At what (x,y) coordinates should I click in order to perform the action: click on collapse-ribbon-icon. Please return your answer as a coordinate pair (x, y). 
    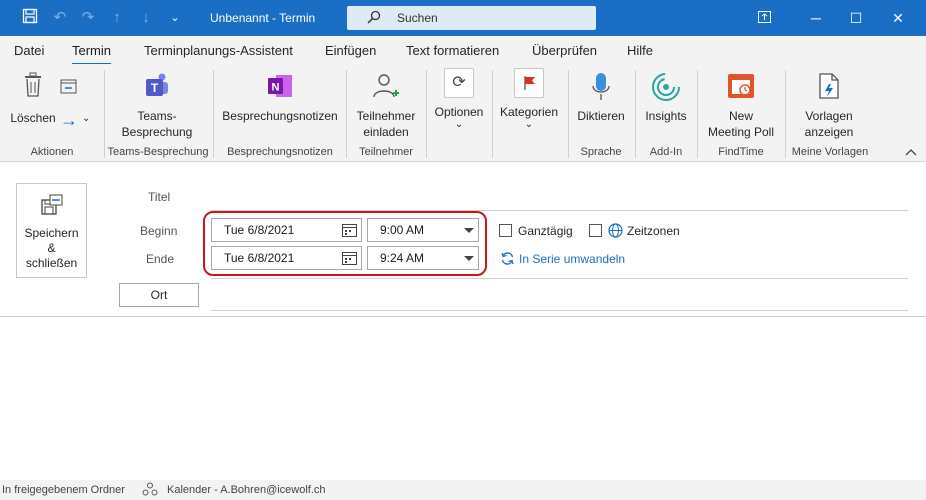
    Looking at the image, I should click on (911, 152).